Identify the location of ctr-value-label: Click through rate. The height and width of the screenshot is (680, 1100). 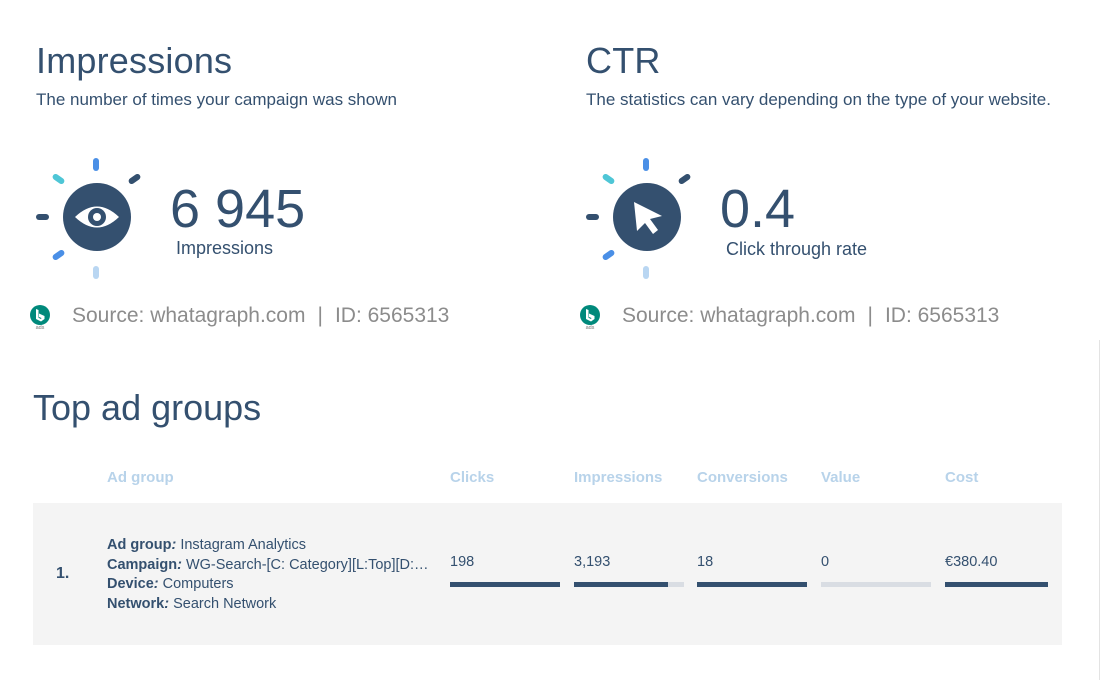
(797, 249).